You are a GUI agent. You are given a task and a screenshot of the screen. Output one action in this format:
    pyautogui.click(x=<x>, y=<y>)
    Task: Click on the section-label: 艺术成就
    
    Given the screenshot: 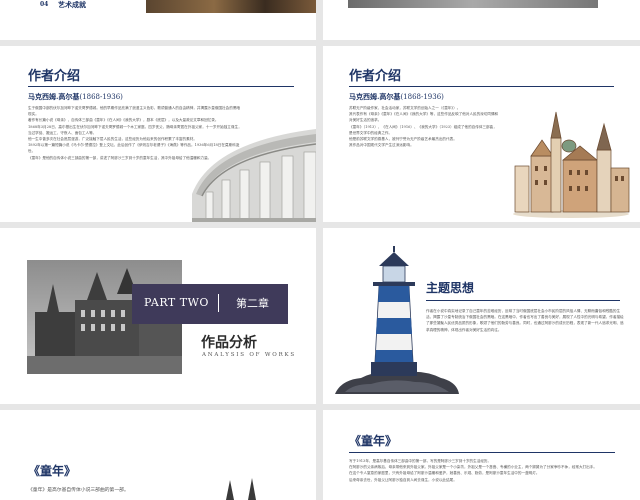 What is the action you would take?
    pyautogui.click(x=72, y=4)
    